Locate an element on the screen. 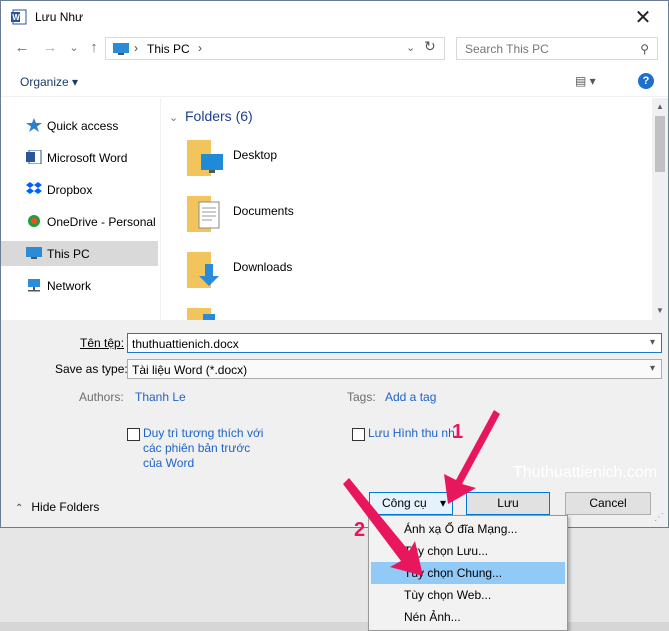 The width and height of the screenshot is (669, 631). savetype-select: Tài liệu Word (*.docx) ▾ is located at coordinates (394, 369).